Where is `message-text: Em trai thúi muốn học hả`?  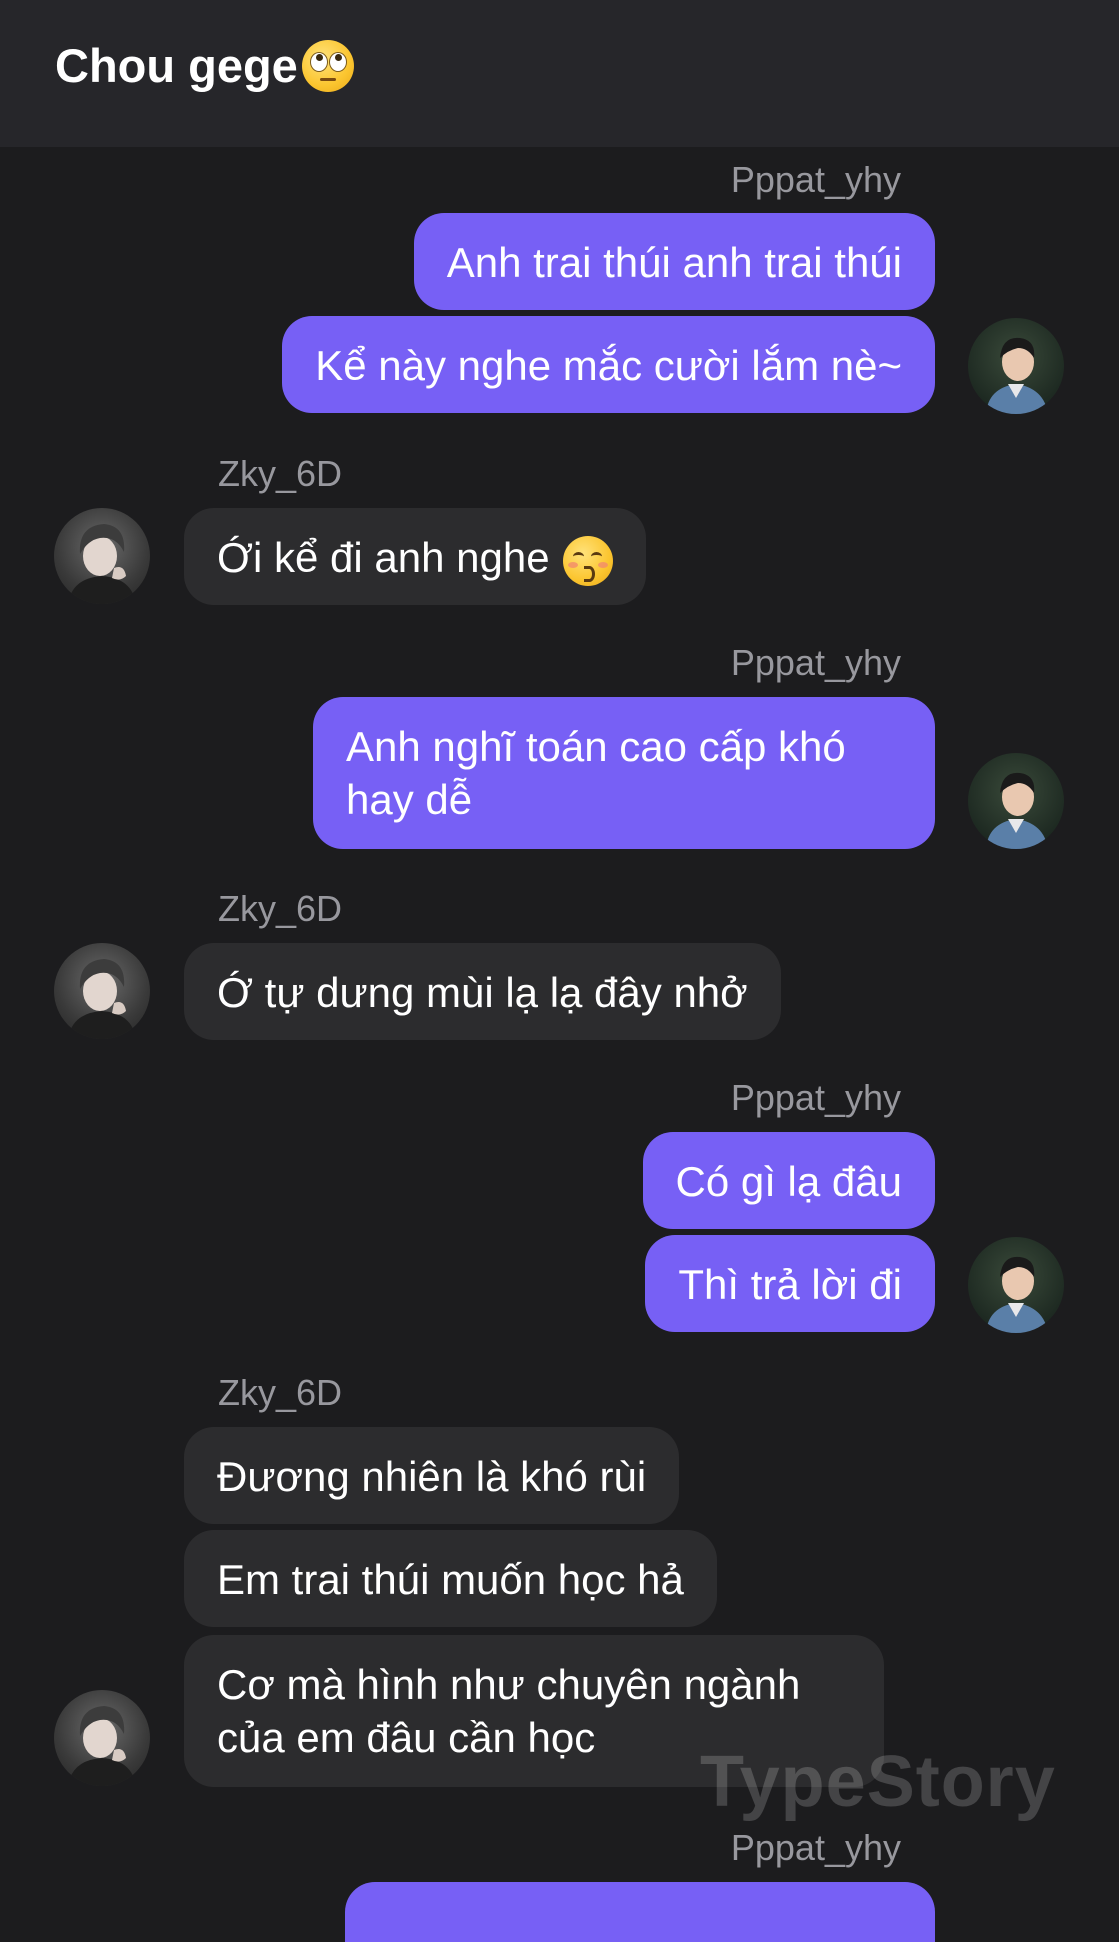 message-text: Em trai thúi muốn học hả is located at coordinates (450, 1579).